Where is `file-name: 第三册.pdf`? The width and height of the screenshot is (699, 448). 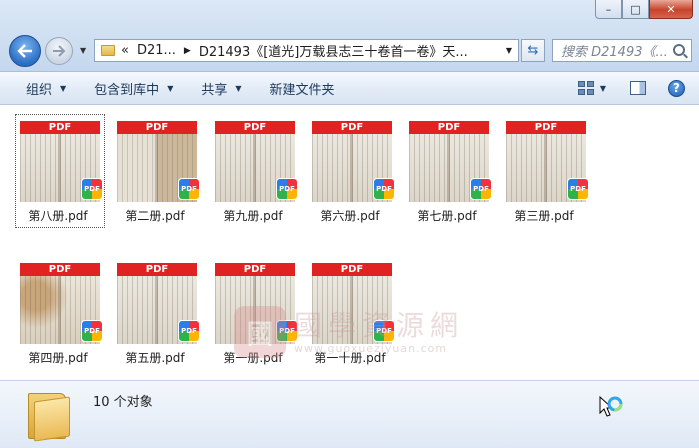 file-name: 第三册.pdf is located at coordinates (544, 215).